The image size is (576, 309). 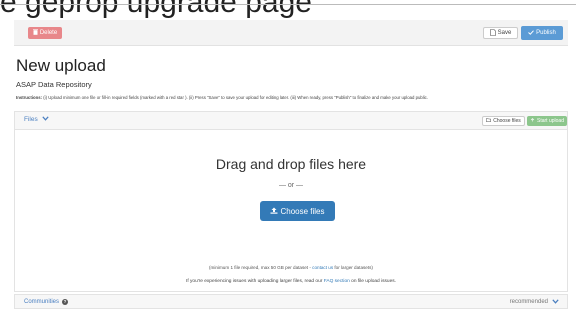 What do you see at coordinates (31, 119) in the screenshot?
I see `files-label: Files` at bounding box center [31, 119].